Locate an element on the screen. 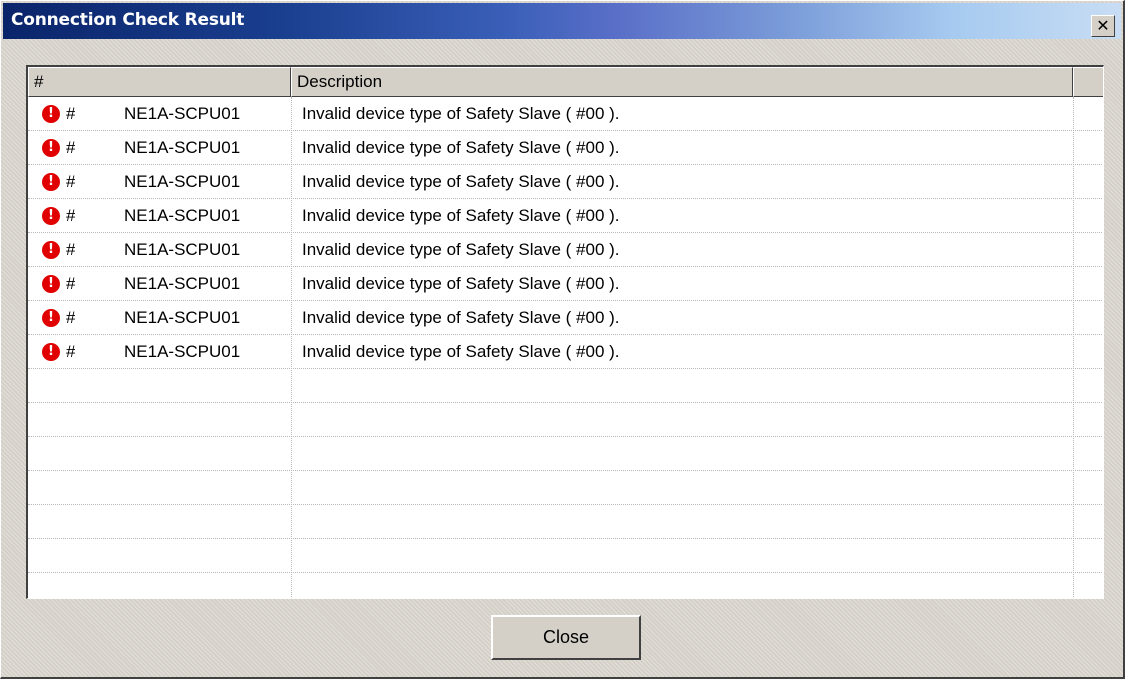 The image size is (1125, 679). list-header: # Description is located at coordinates (565, 82).